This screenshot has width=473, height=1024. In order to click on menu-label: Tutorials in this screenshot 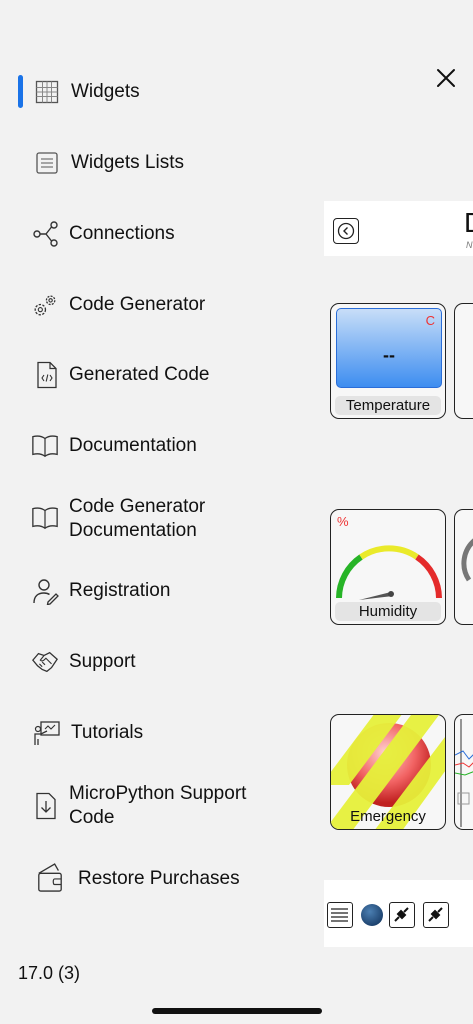, I will do `click(107, 732)`.